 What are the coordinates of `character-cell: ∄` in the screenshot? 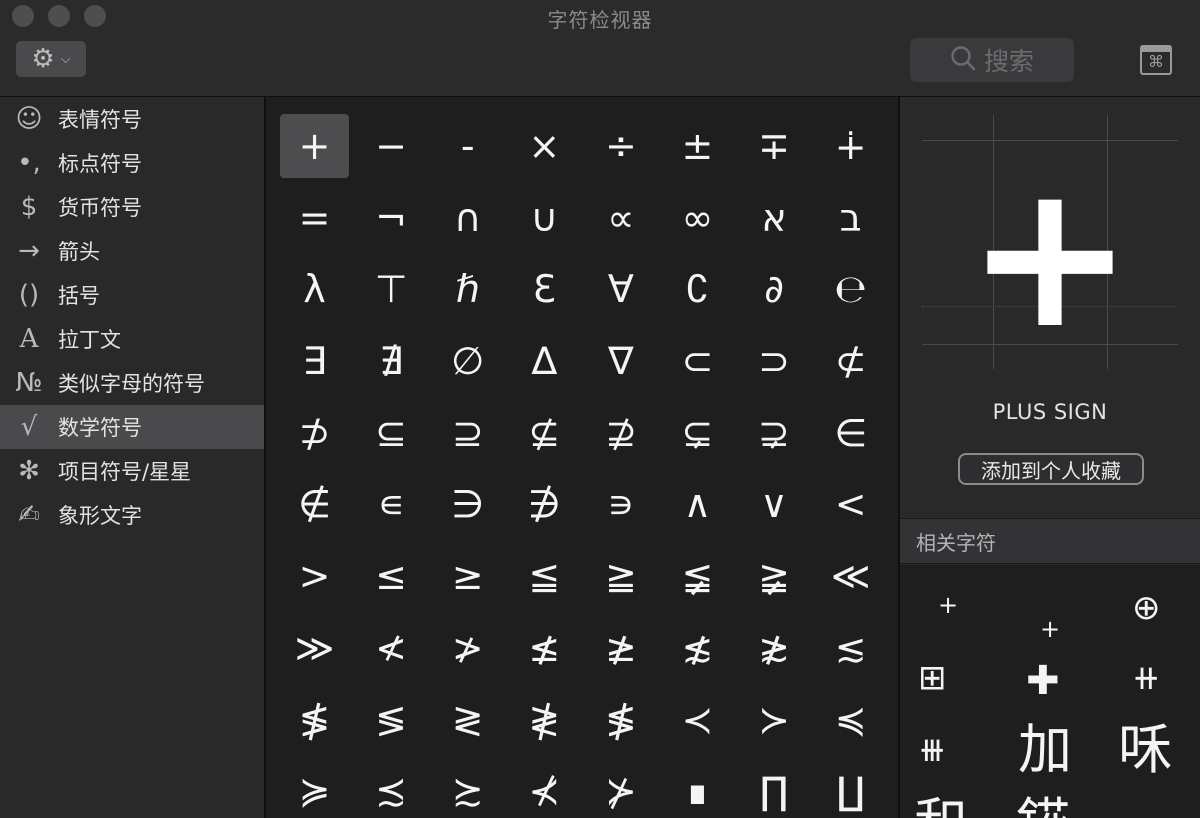 It's located at (391, 361).